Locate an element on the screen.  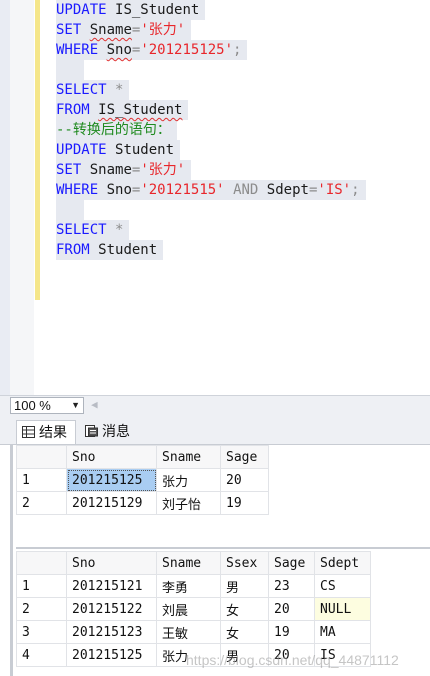
grid-cell: 201215129 is located at coordinates (111, 503).